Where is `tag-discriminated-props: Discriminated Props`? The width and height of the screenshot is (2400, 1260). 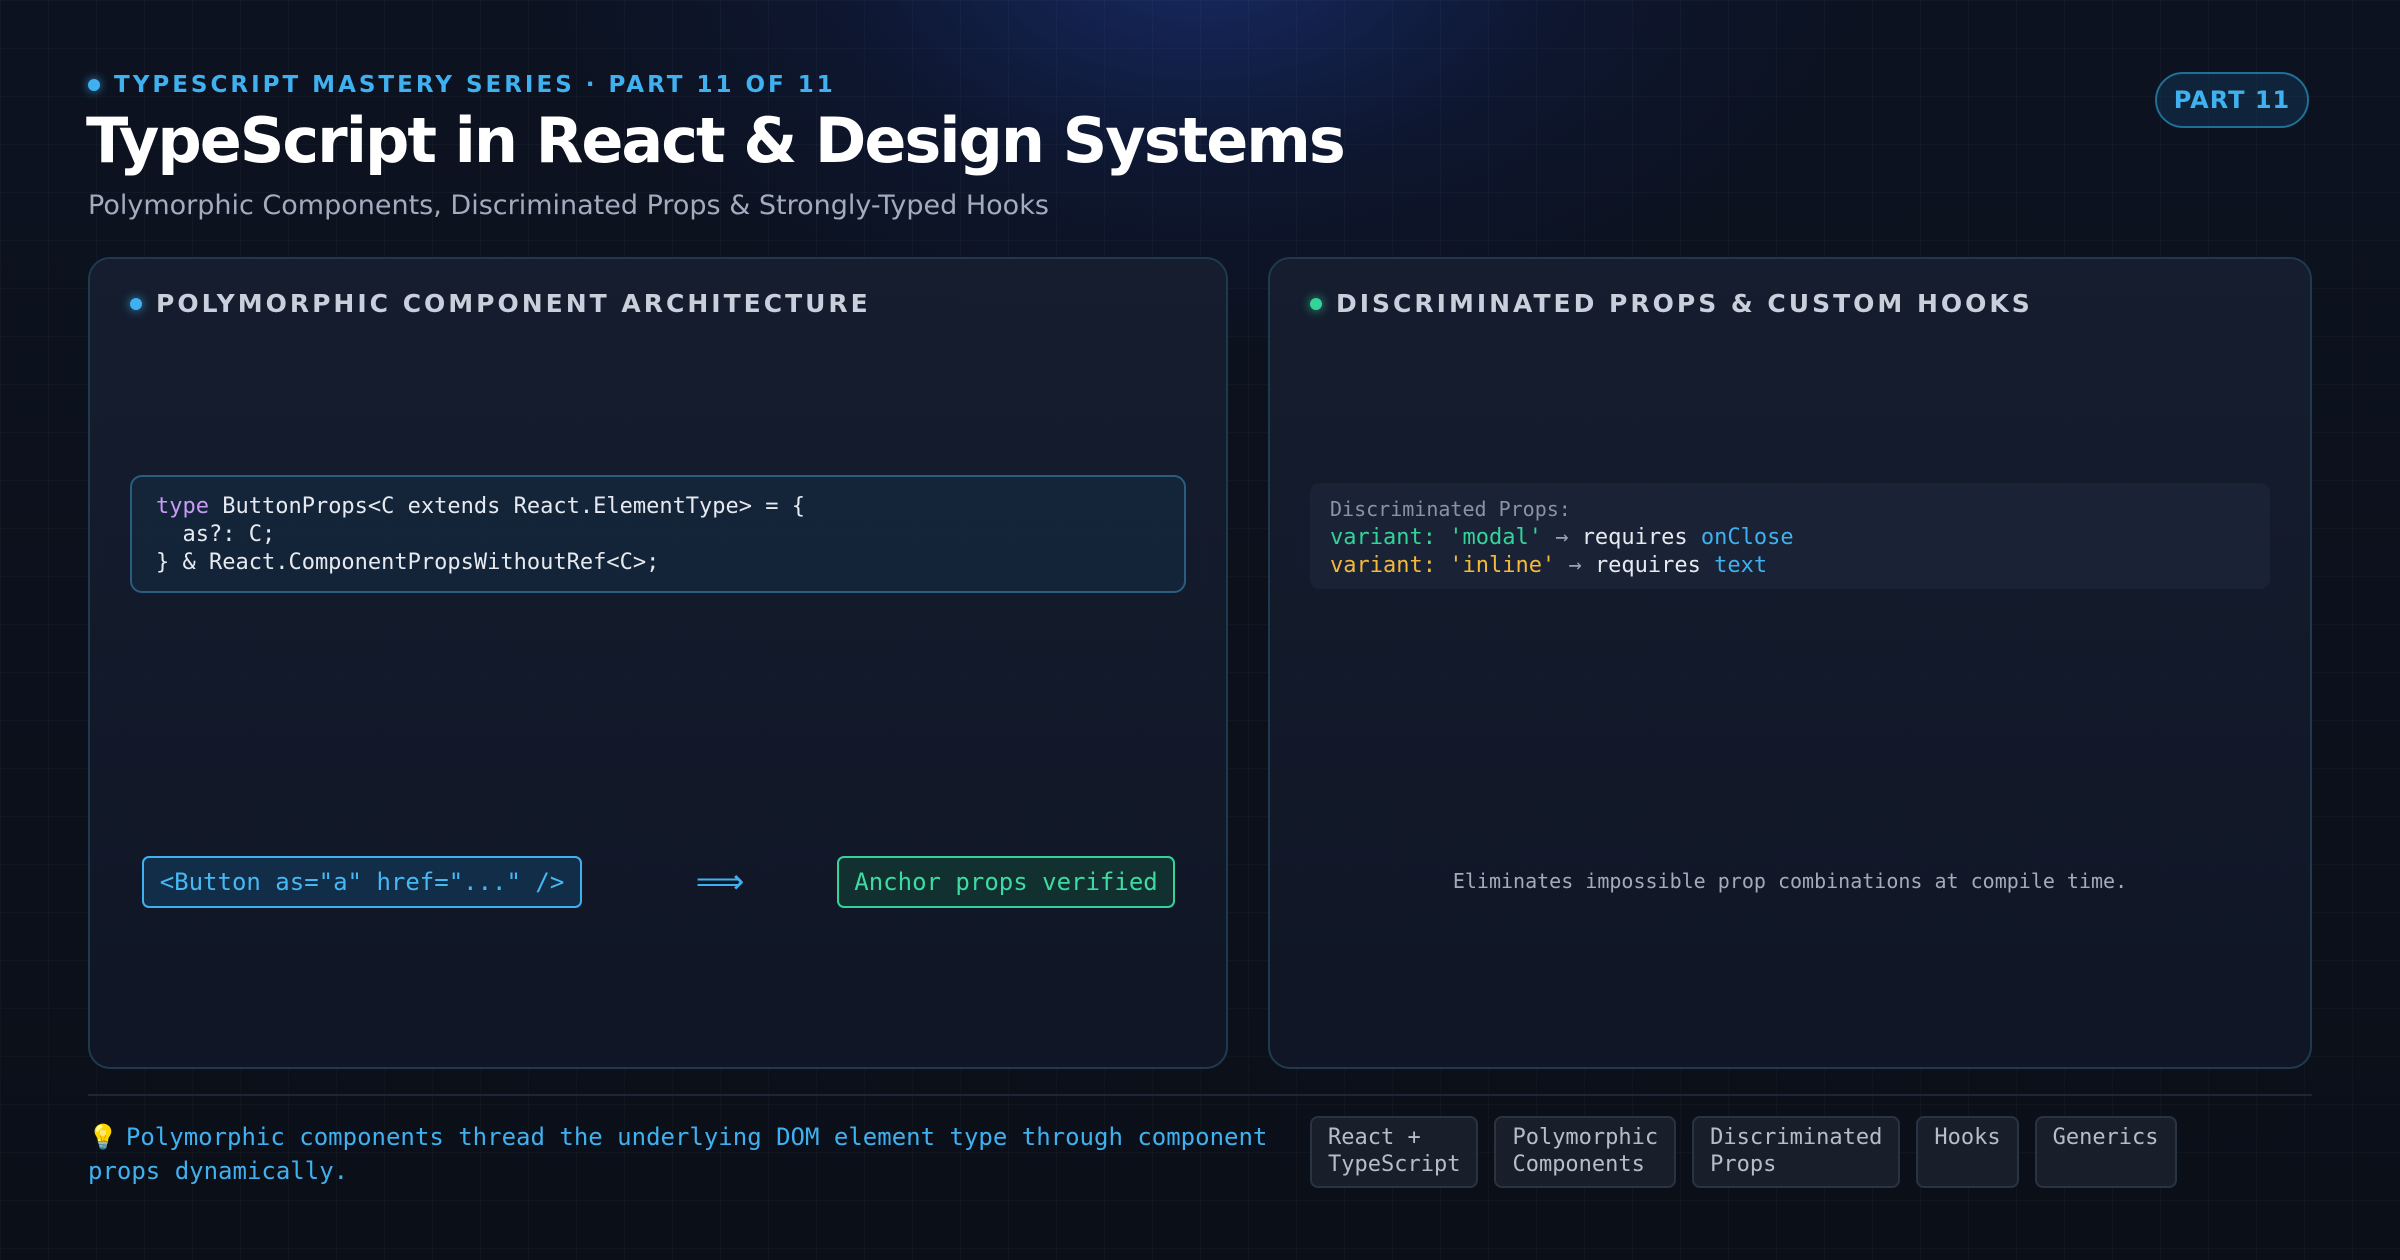 tag-discriminated-props: Discriminated Props is located at coordinates (1796, 1152).